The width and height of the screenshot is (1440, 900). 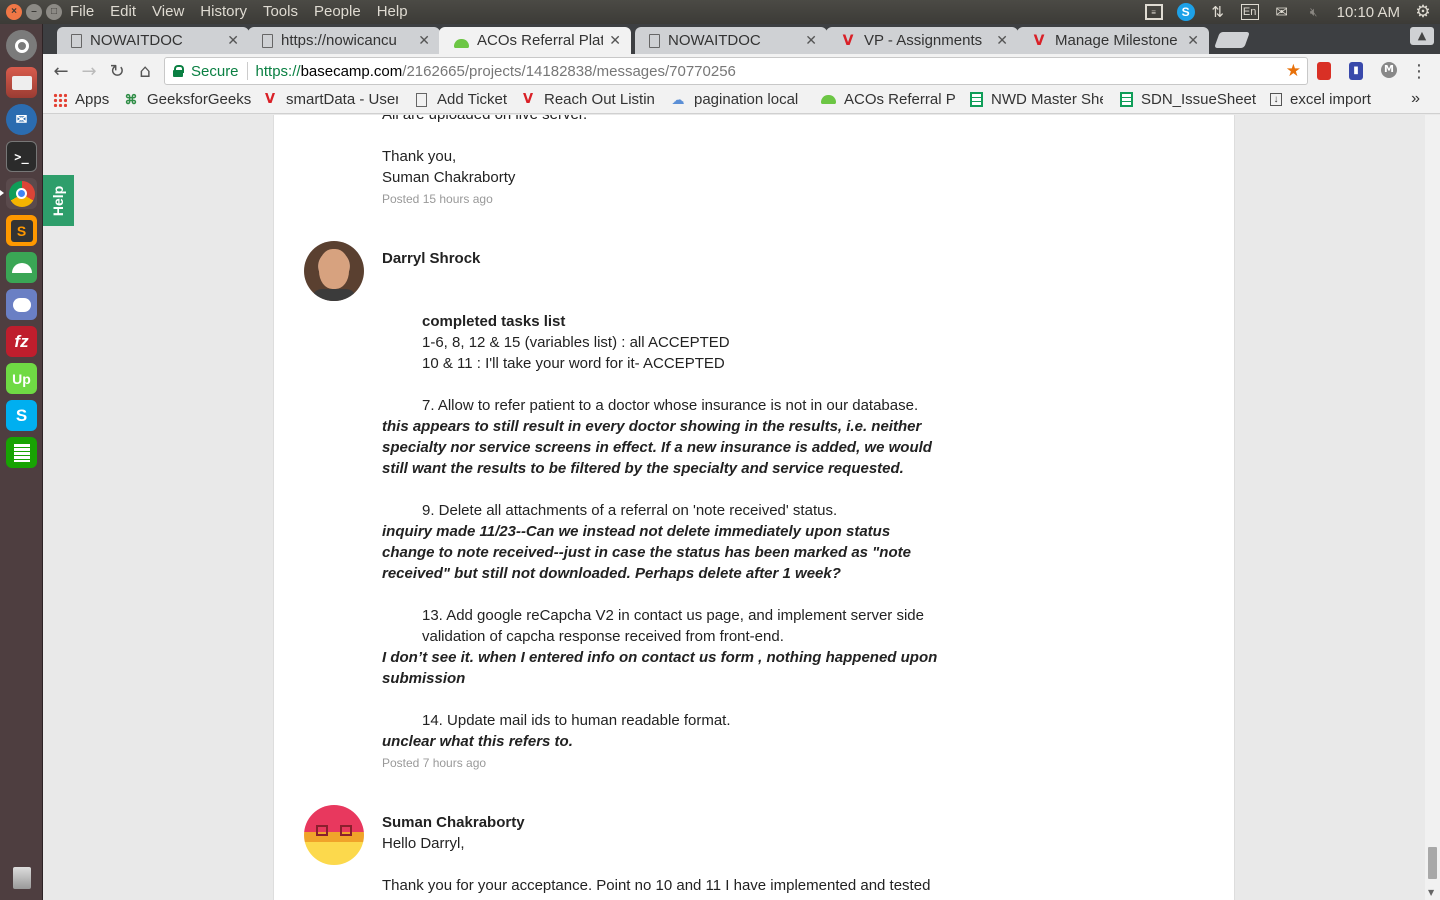 I want to click on lock-icon, so click(x=178, y=71).